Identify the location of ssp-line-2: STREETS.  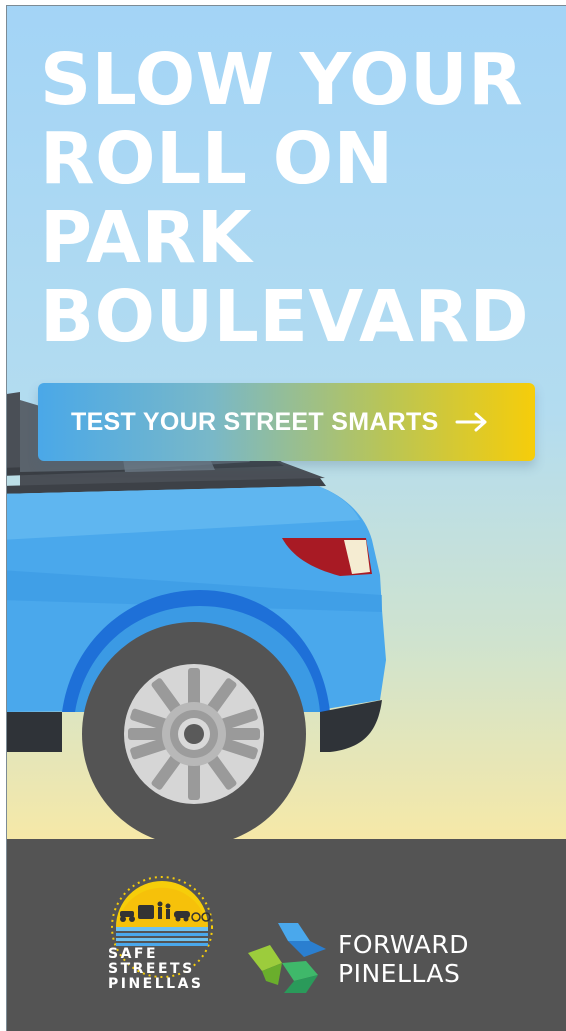
(151, 969).